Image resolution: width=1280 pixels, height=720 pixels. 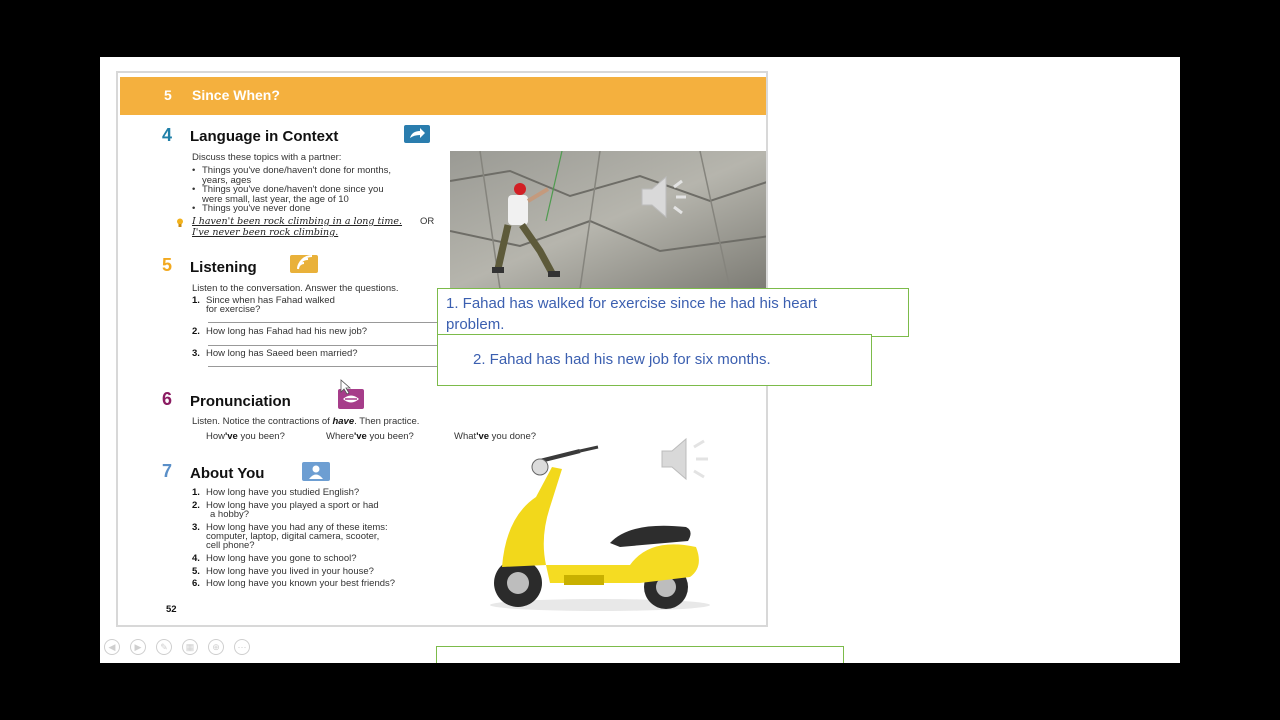 What do you see at coordinates (190, 647) in the screenshot?
I see `slides-icon: ▦` at bounding box center [190, 647].